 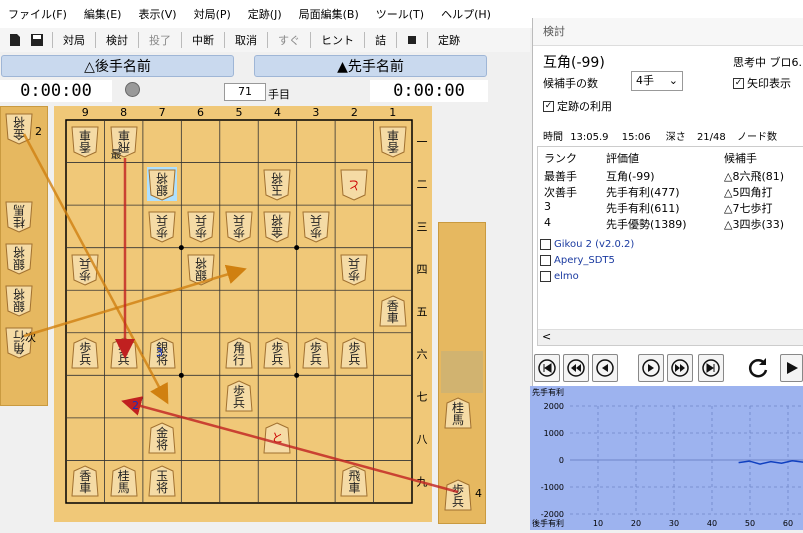 I want to click on move-number: 71, so click(x=245, y=92).